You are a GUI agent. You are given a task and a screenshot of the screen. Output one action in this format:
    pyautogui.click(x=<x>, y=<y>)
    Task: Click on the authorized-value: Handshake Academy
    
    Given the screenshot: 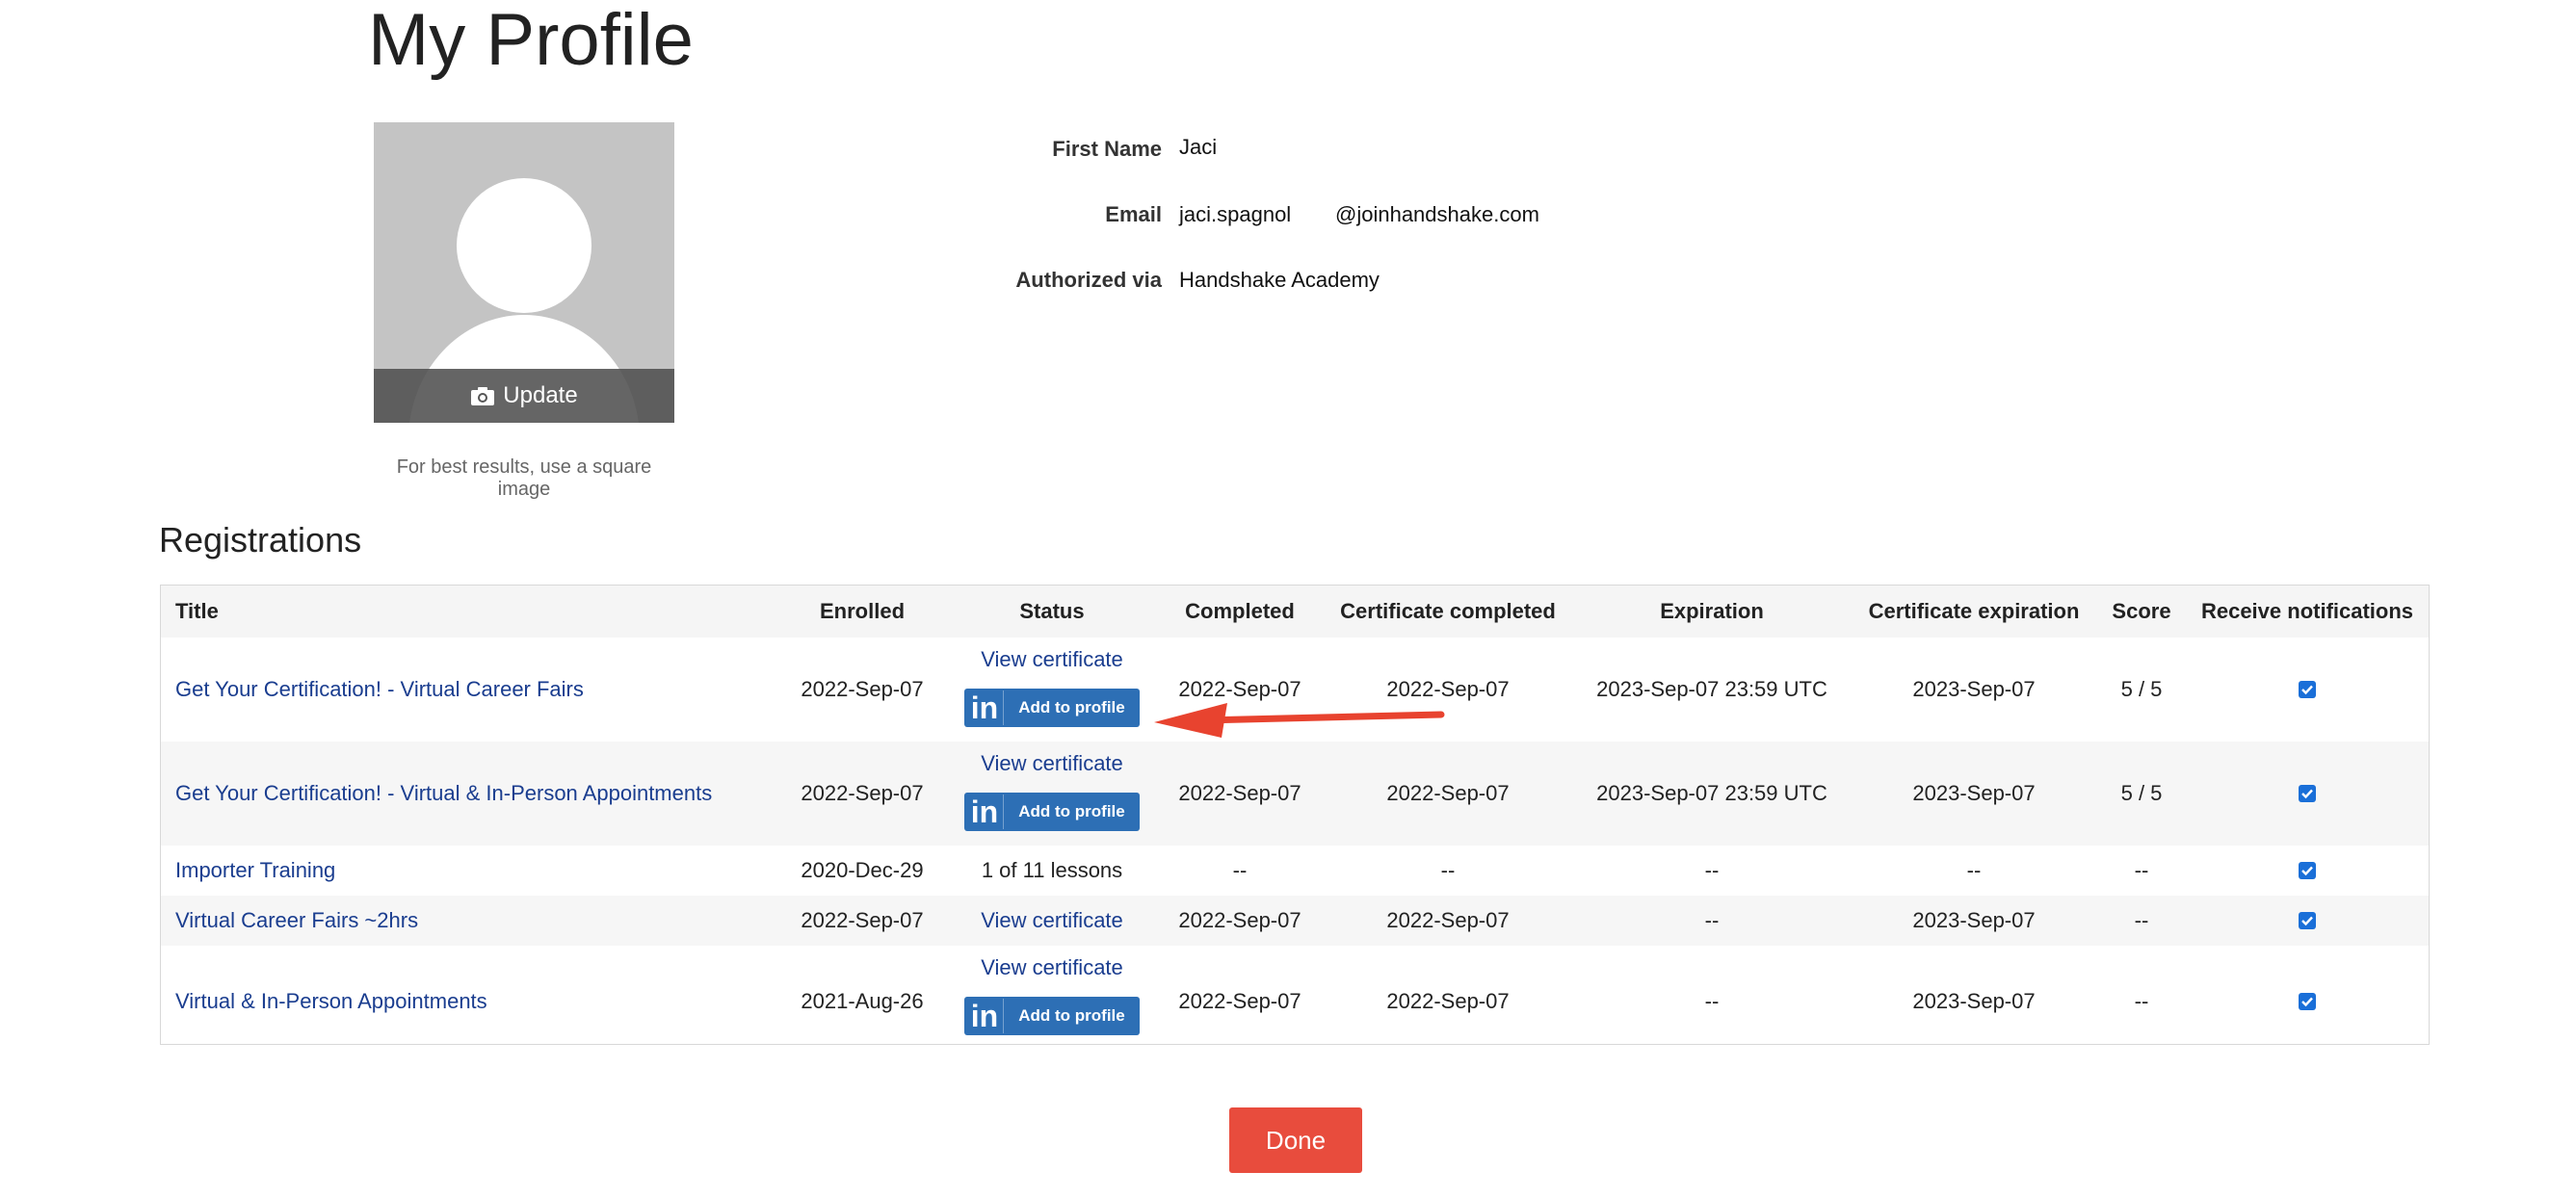 What is the action you would take?
    pyautogui.click(x=1280, y=280)
    